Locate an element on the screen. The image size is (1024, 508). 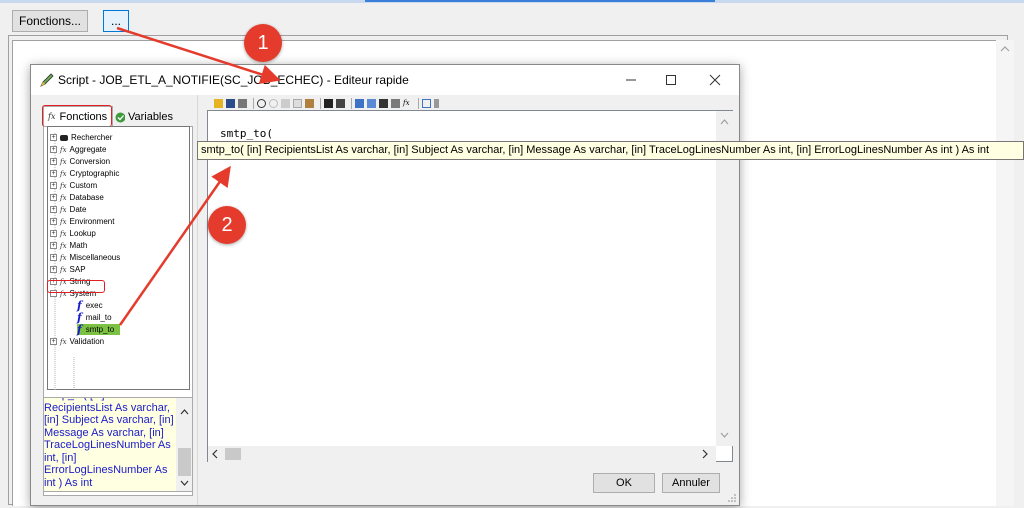
tree-item: f smtp_to is located at coordinates (99, 329).